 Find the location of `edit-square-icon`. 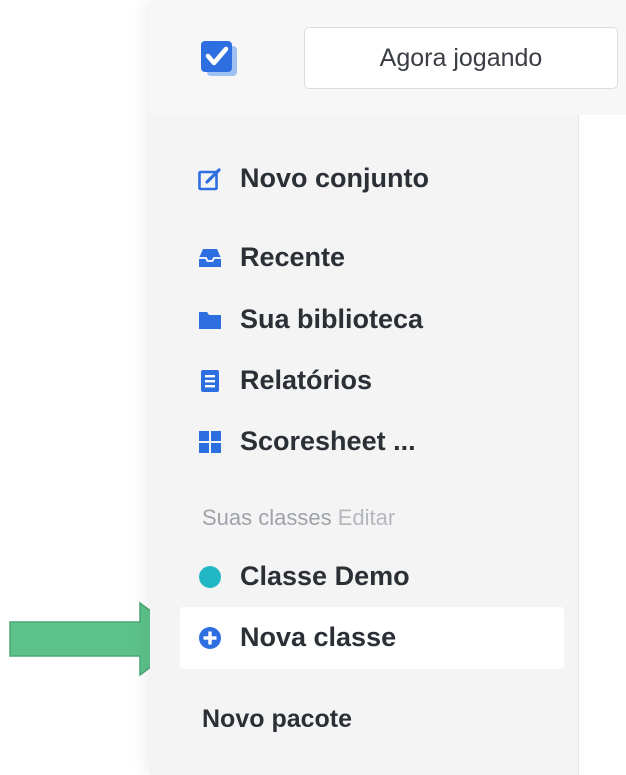

edit-square-icon is located at coordinates (210, 179).